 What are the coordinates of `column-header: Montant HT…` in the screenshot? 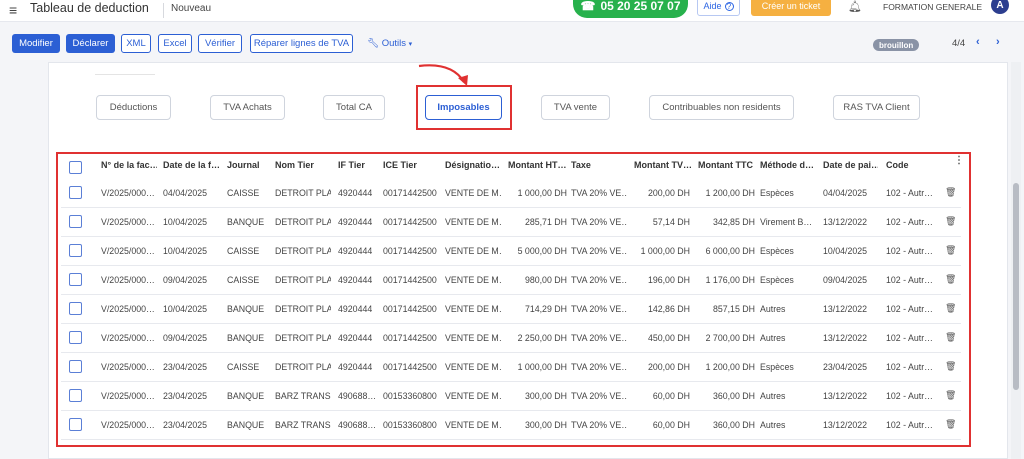 It's located at (537, 165).